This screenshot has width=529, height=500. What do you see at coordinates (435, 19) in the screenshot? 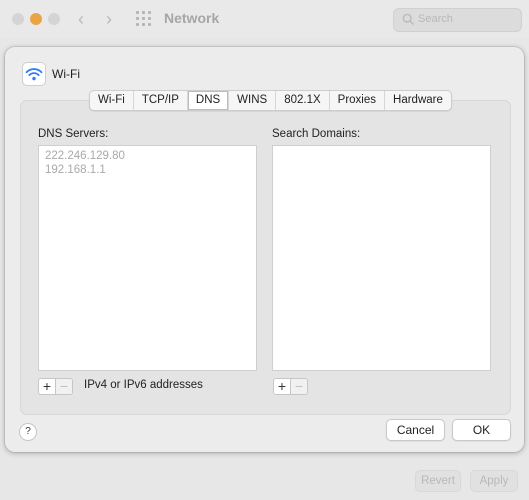
I see `search-placeholder: Search` at bounding box center [435, 19].